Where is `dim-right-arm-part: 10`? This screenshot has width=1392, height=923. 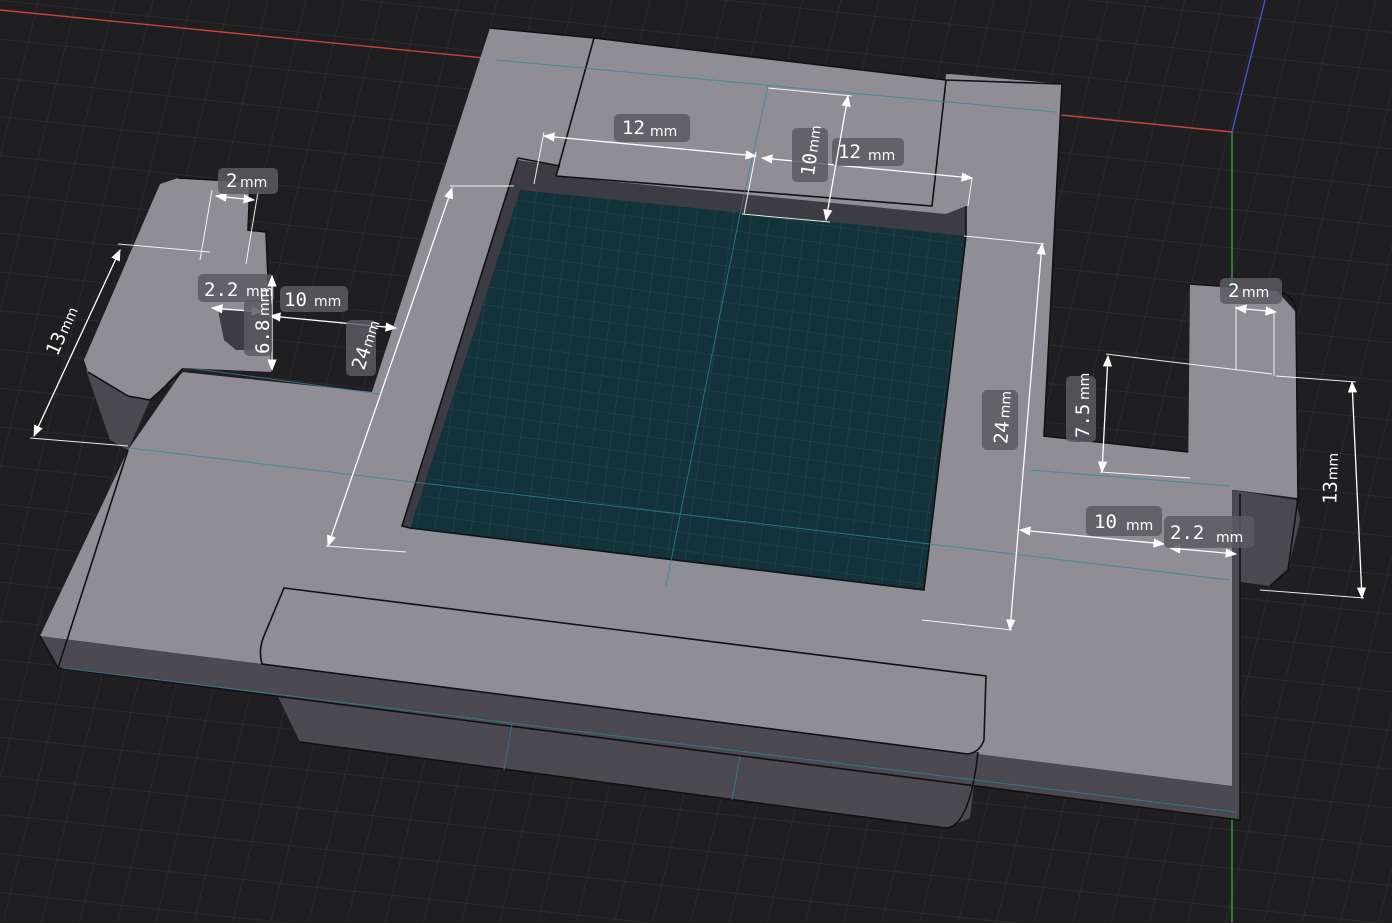 dim-right-arm-part: 10 is located at coordinates (1105, 522).